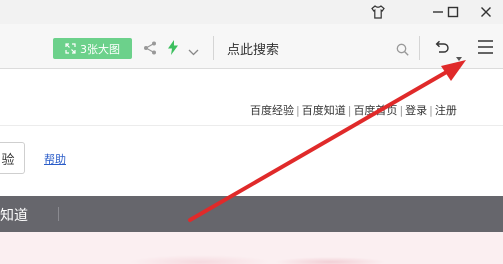 This screenshot has width=503, height=264. Describe the element at coordinates (70, 48) in the screenshot. I see `expand-icon` at that location.